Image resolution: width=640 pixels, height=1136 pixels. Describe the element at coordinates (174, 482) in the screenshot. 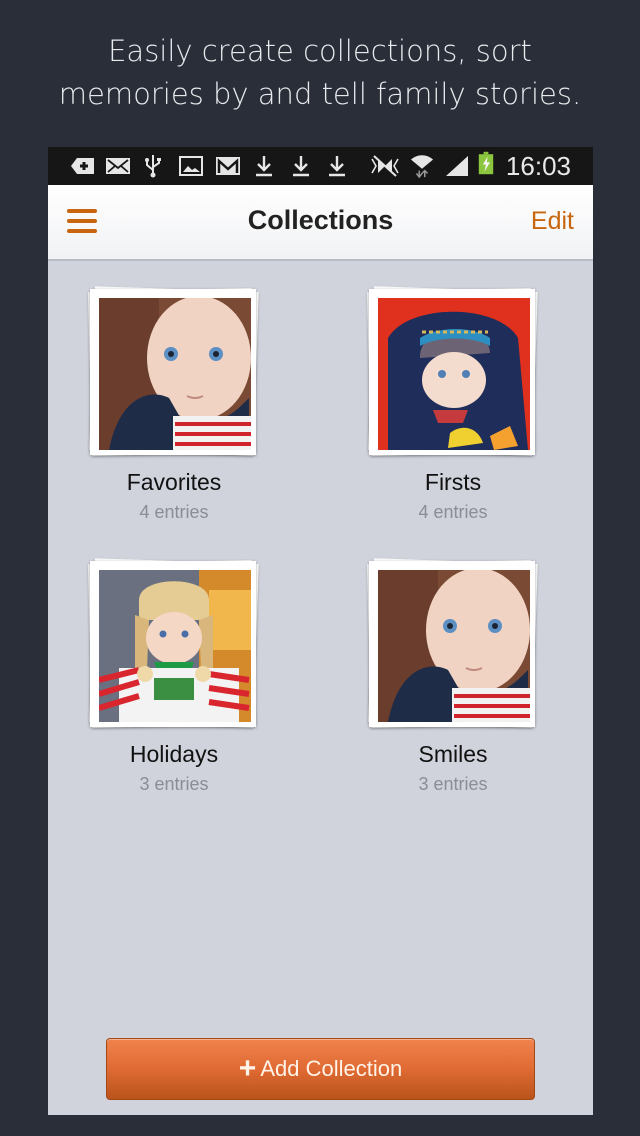

I see `collection-name: Favorites` at that location.